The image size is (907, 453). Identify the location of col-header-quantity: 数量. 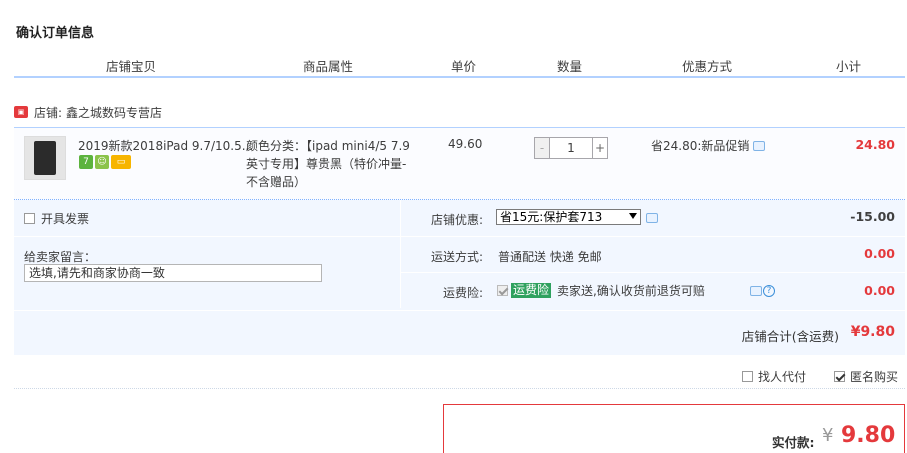
(570, 66).